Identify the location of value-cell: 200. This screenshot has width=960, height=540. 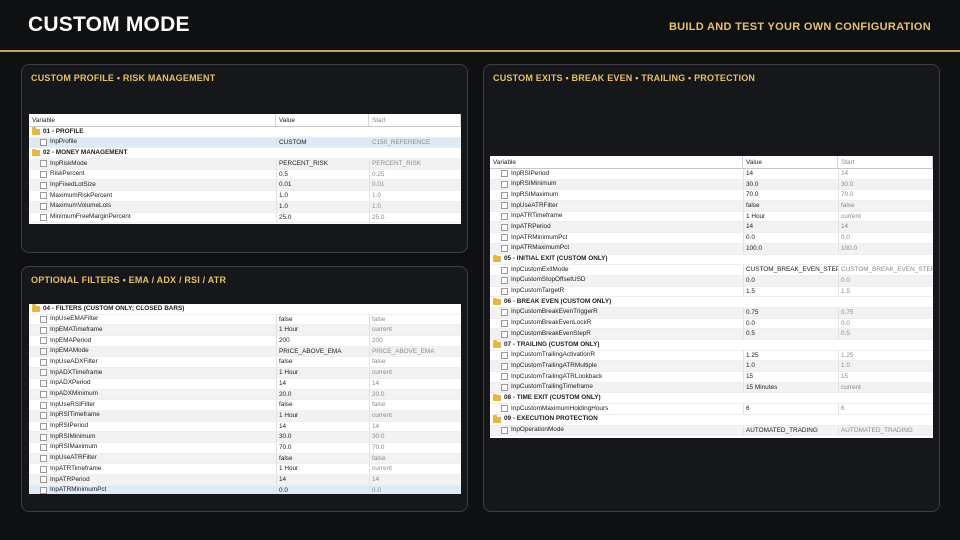
(322, 341).